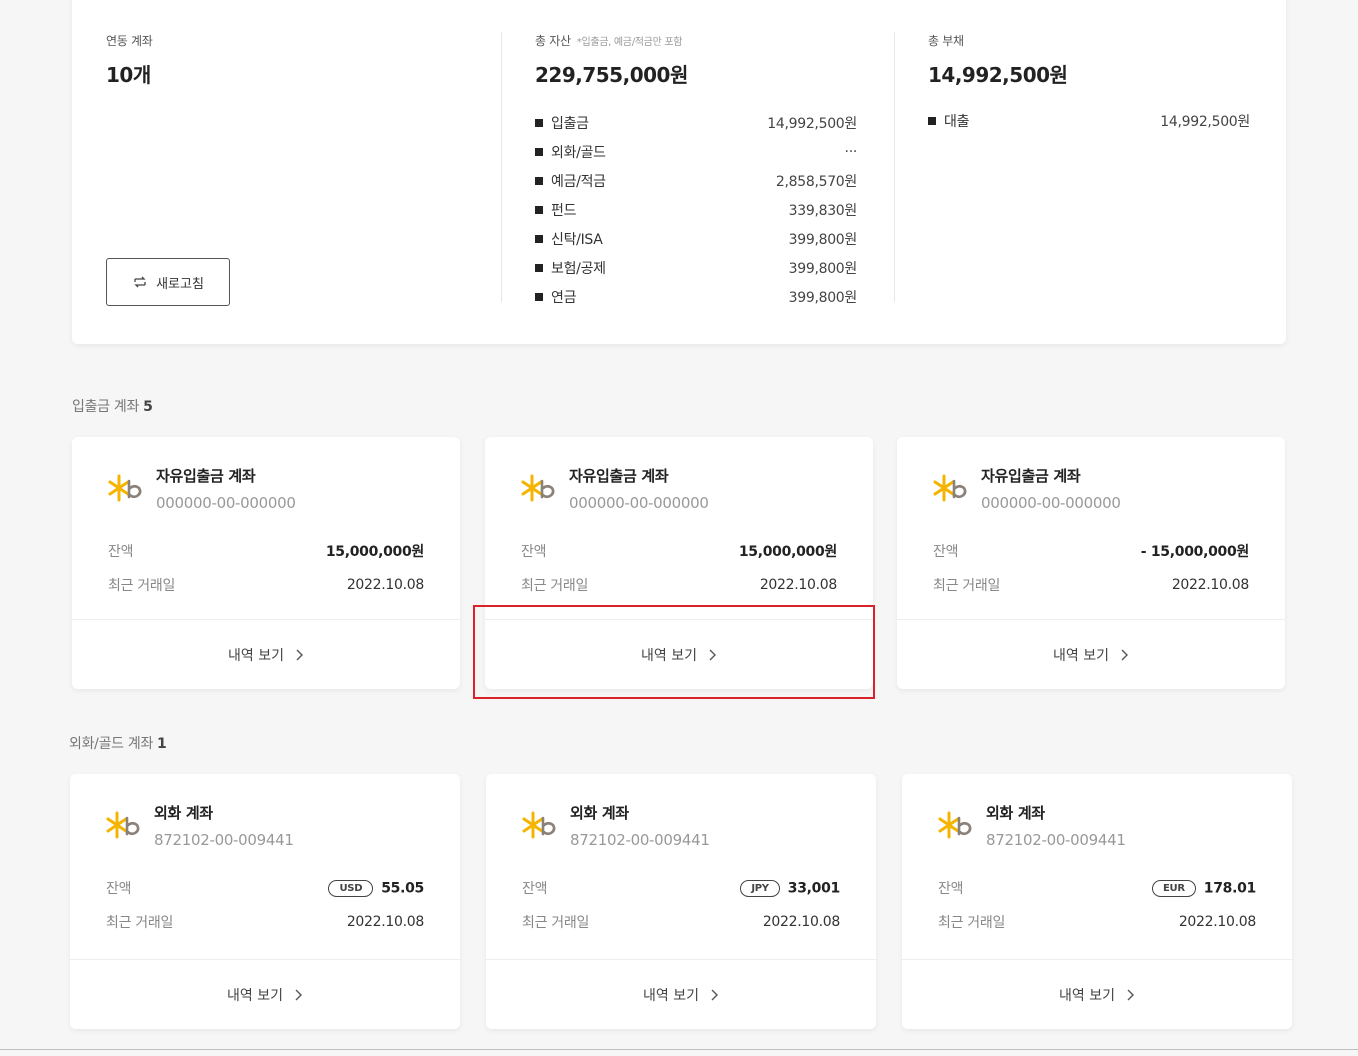 This screenshot has height=1056, width=1358. Describe the element at coordinates (128, 75) in the screenshot. I see `linked-accounts-value: 10개` at that location.